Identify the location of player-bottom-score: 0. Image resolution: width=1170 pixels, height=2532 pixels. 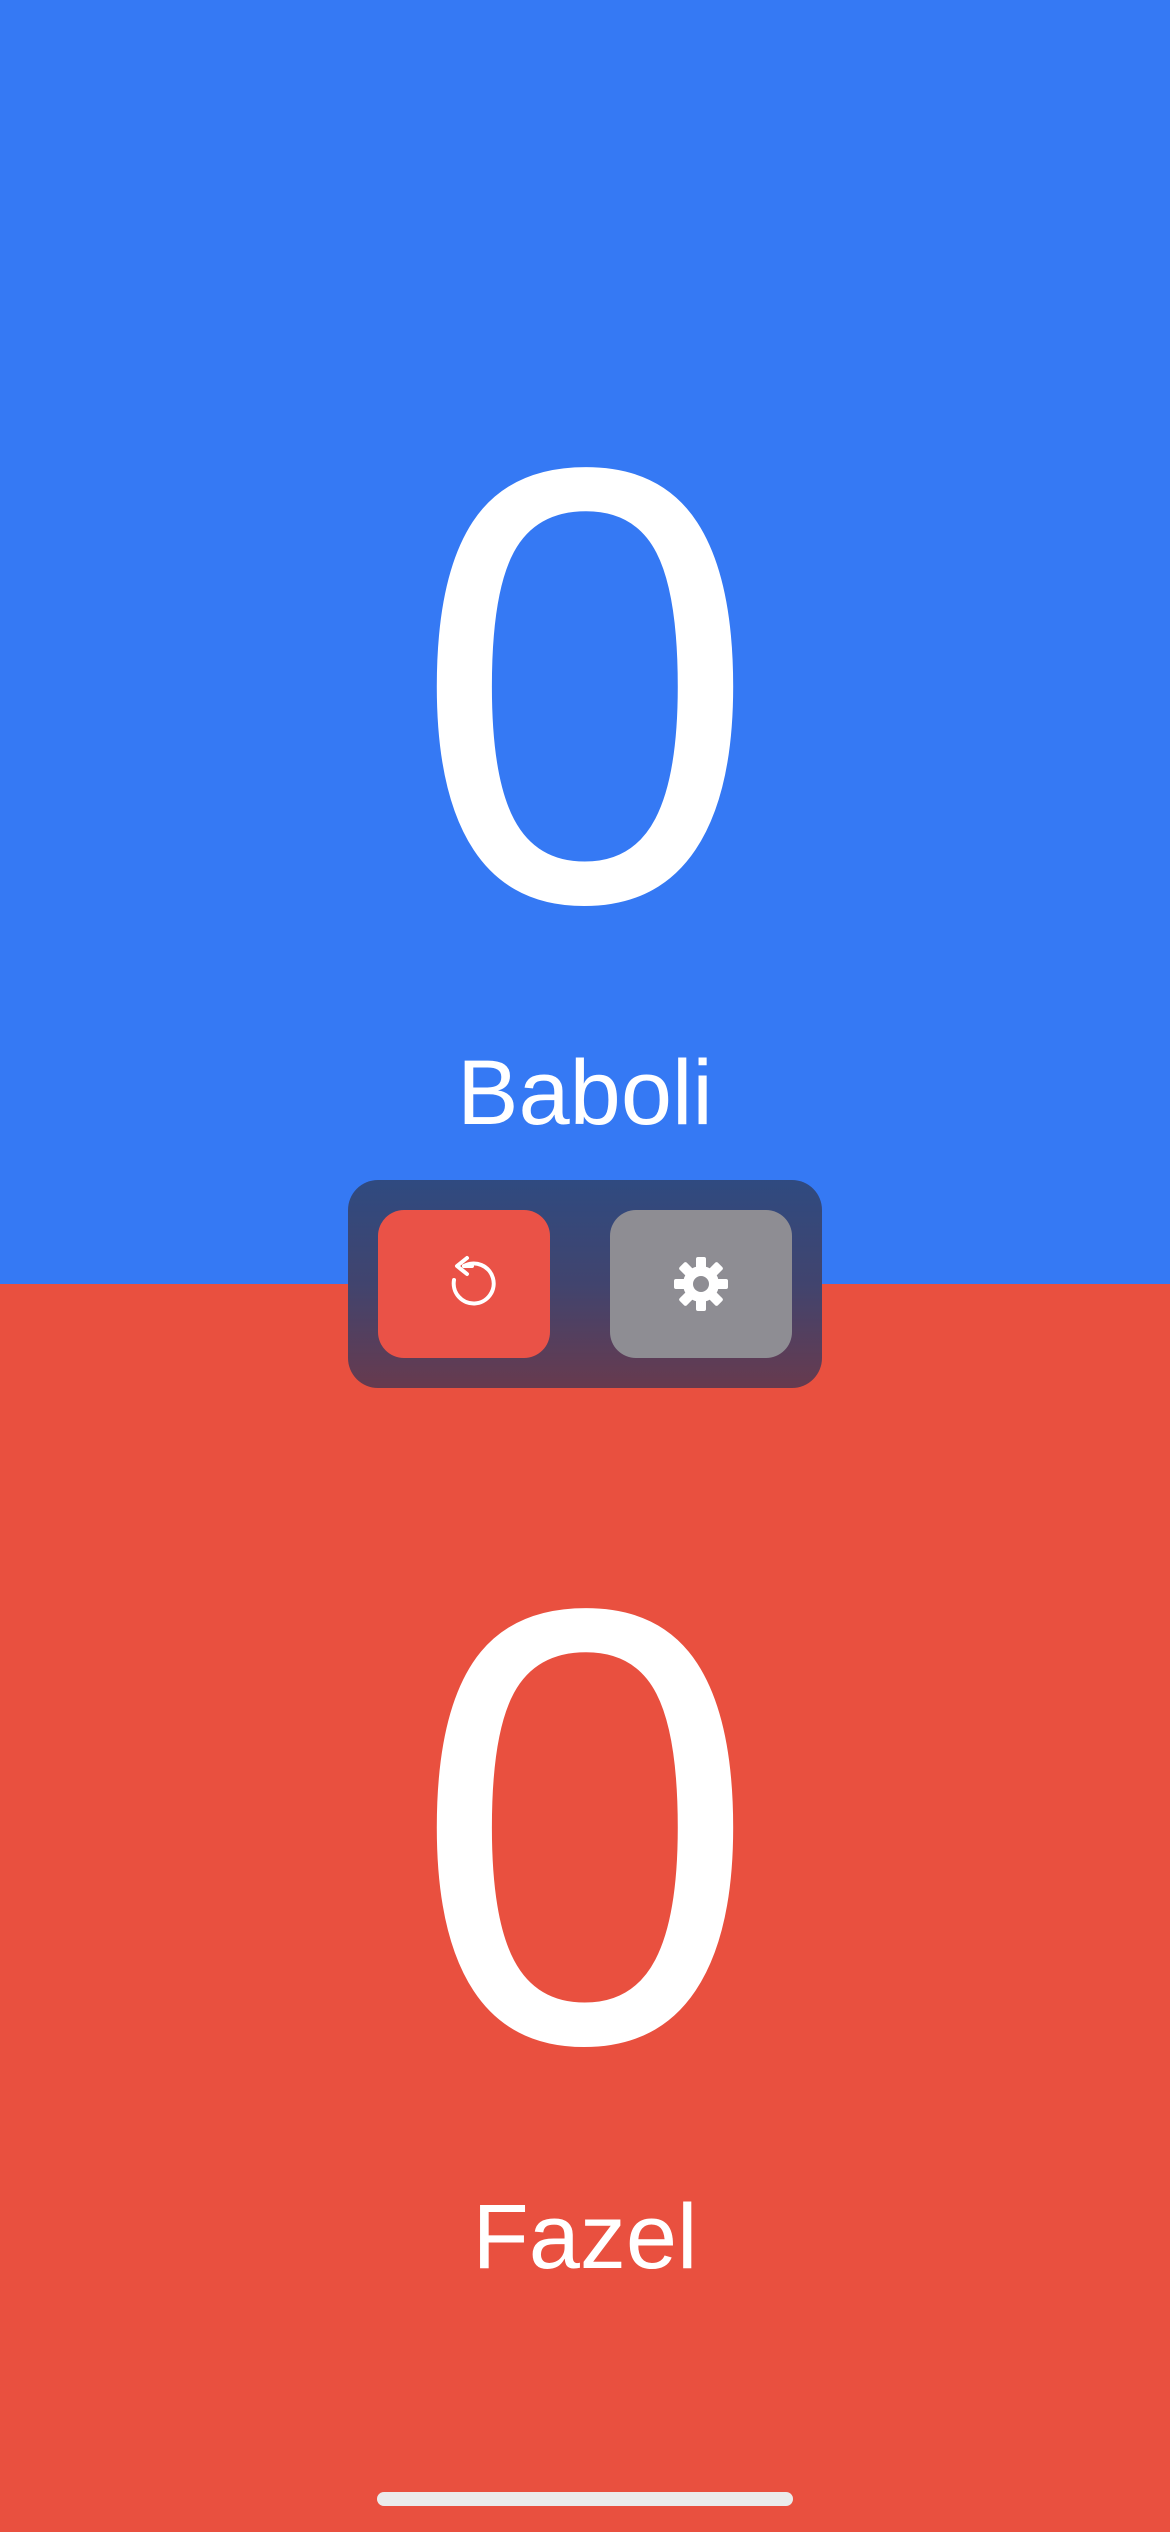
(585, 1827).